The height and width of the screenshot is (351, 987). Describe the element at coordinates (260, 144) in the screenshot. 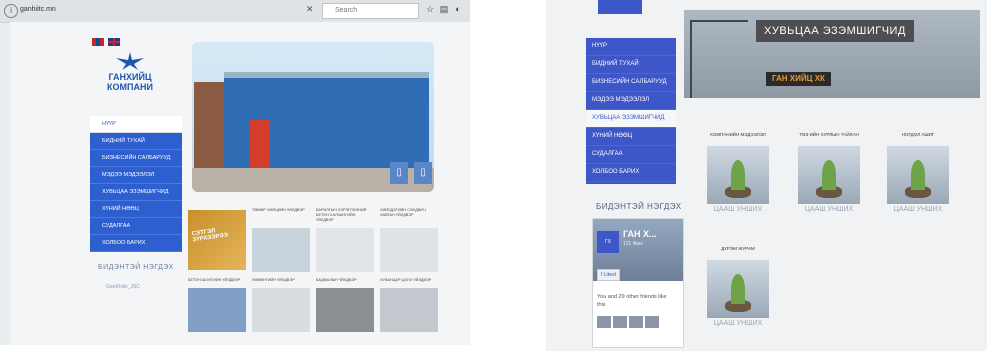

I see `factory-door` at that location.